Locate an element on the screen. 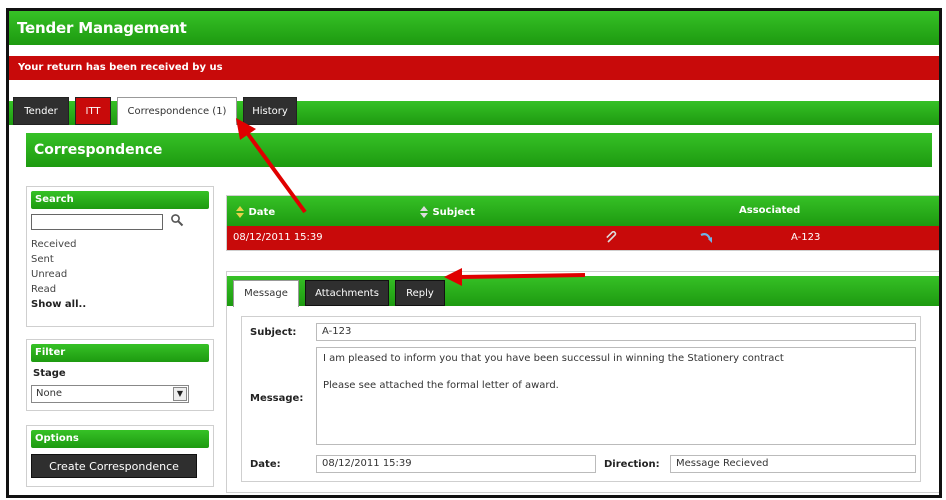  direction-field: Message Recieved is located at coordinates (793, 464).